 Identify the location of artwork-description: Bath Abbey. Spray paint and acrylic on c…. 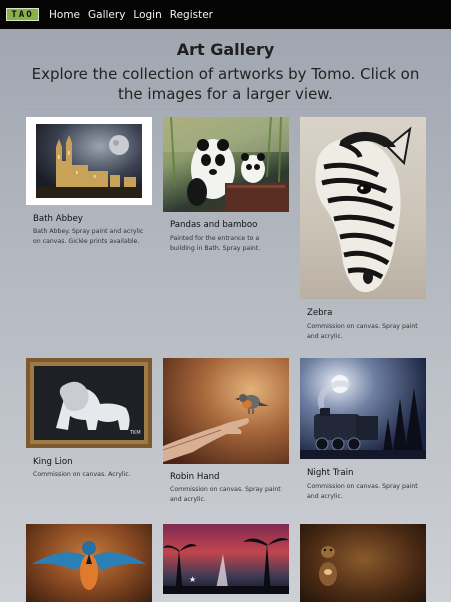
(88, 236).